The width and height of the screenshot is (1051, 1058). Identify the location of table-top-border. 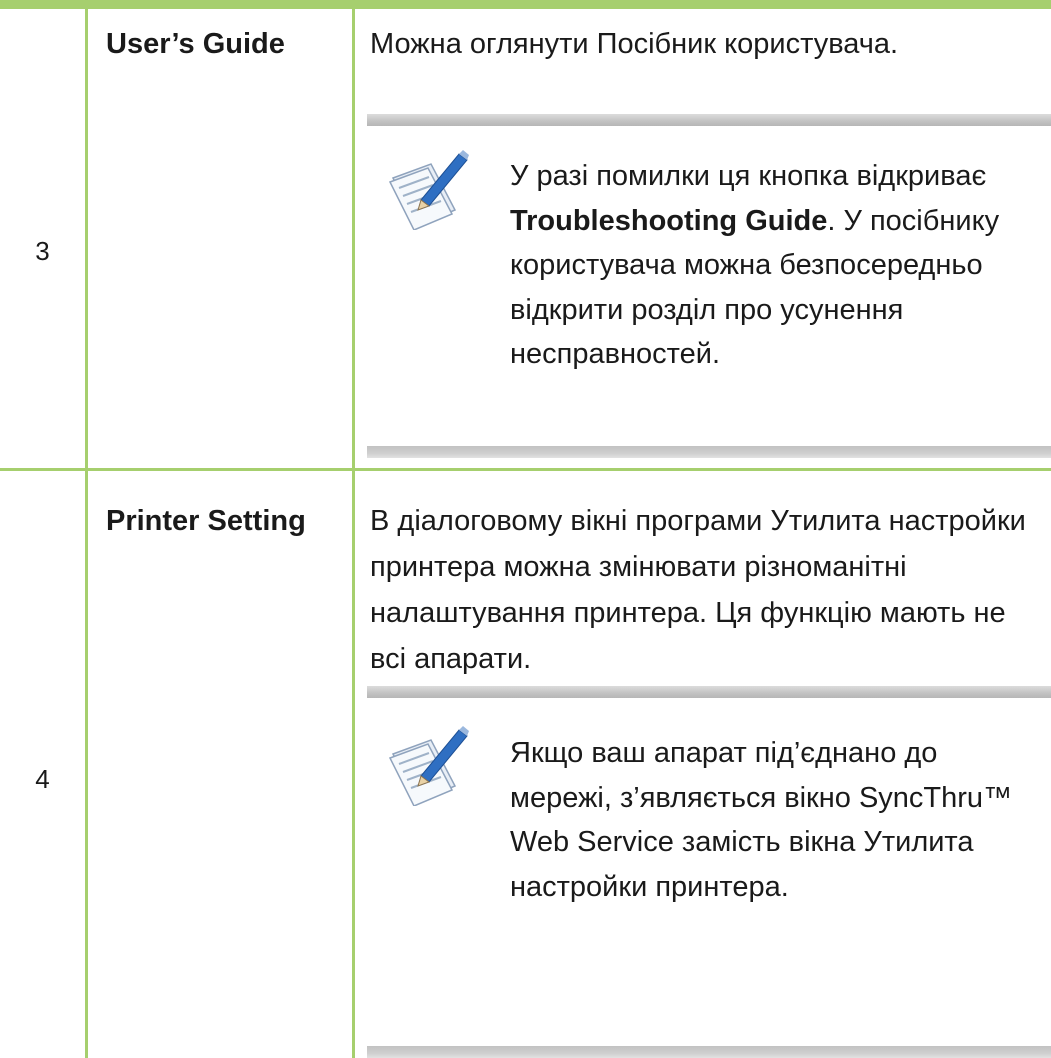
(525, 4).